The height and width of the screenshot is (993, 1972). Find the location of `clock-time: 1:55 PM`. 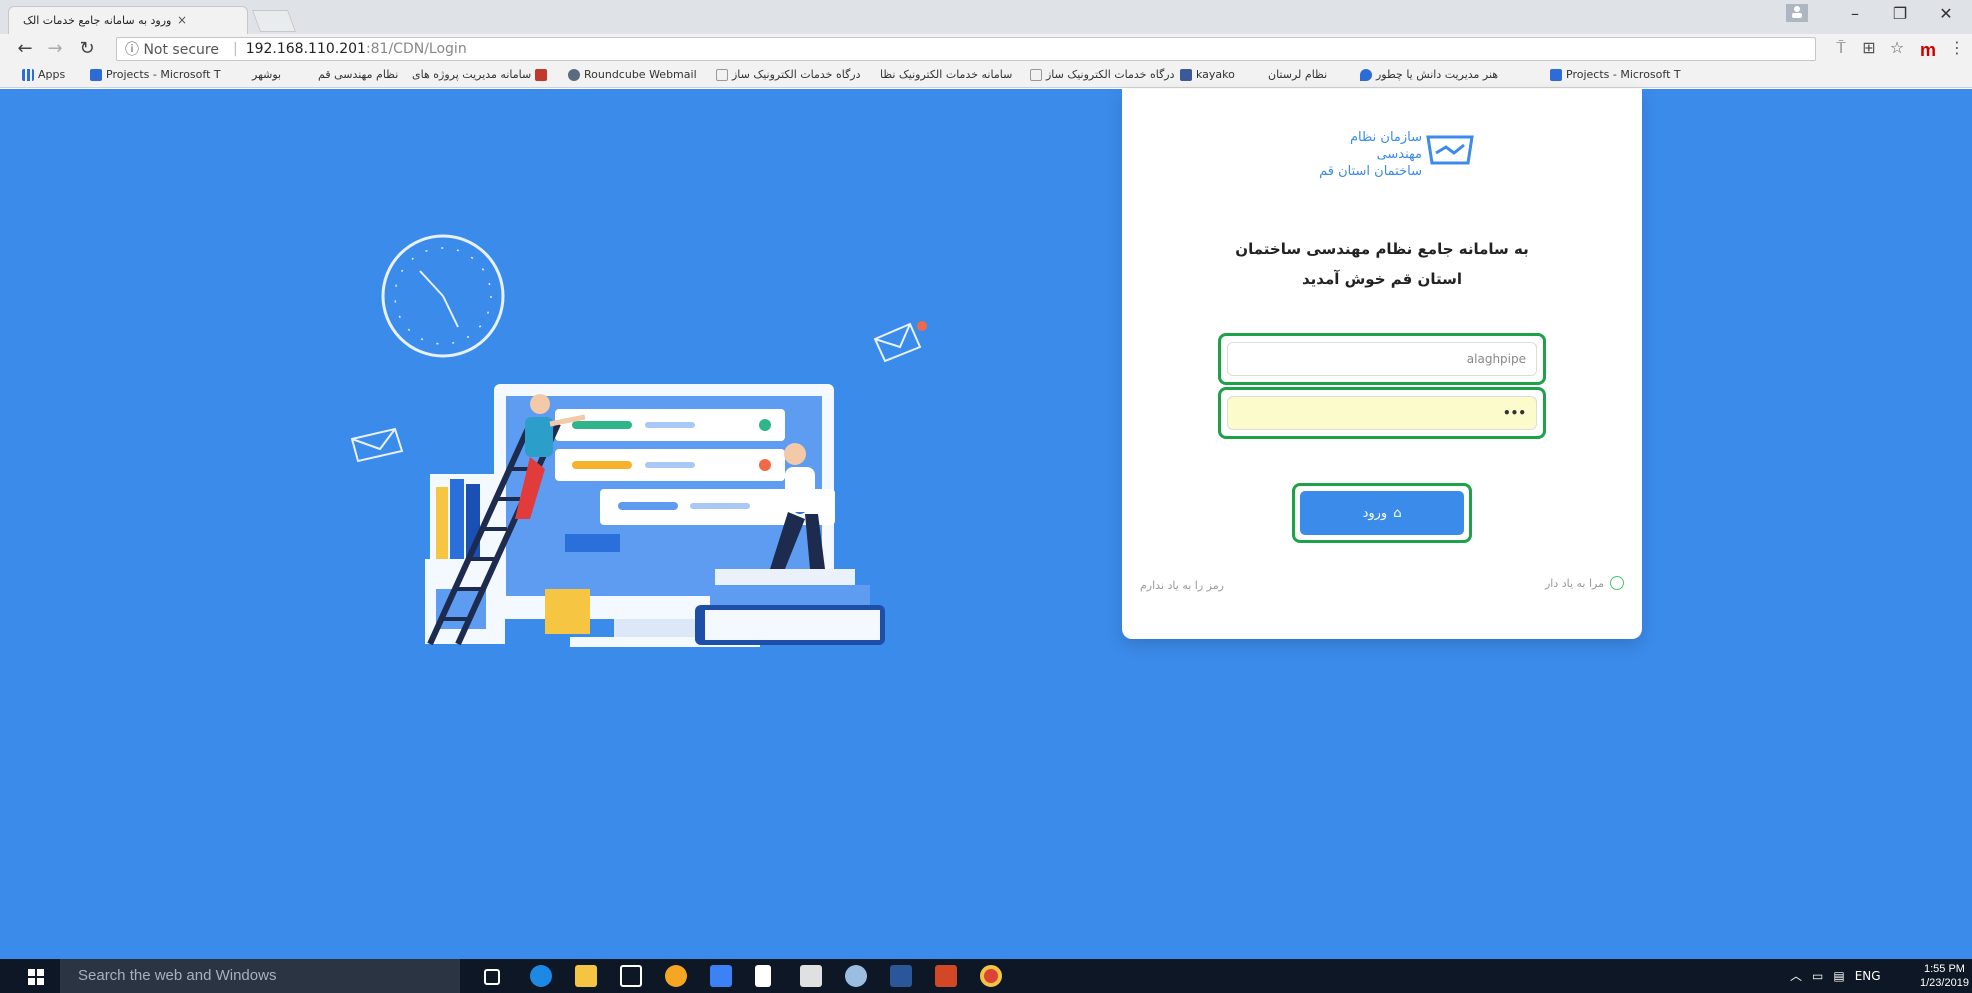

clock-time: 1:55 PM is located at coordinates (1944, 969).